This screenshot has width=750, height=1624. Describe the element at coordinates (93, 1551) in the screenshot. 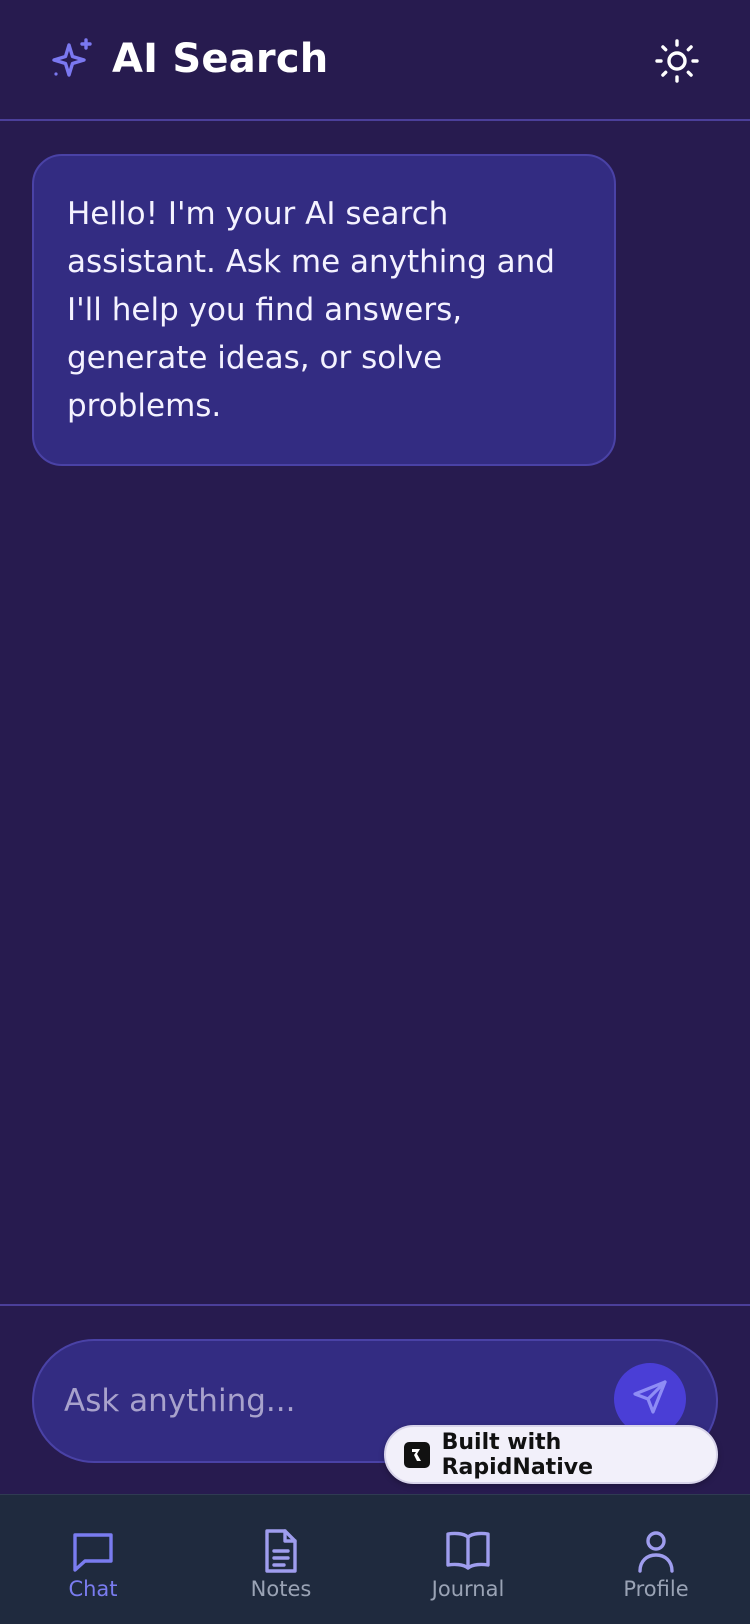

I see `chat-icon` at that location.